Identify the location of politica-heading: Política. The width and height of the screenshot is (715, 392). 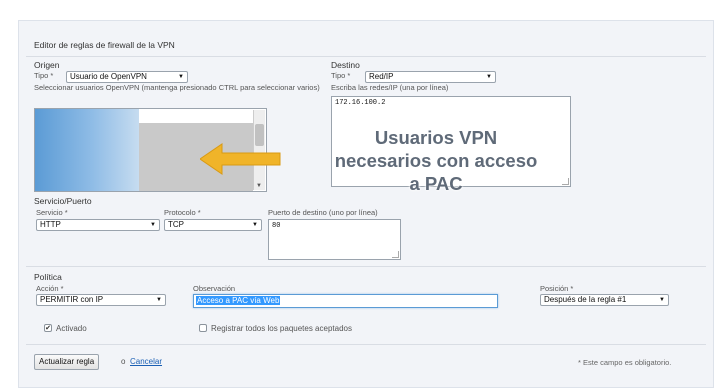
(48, 277).